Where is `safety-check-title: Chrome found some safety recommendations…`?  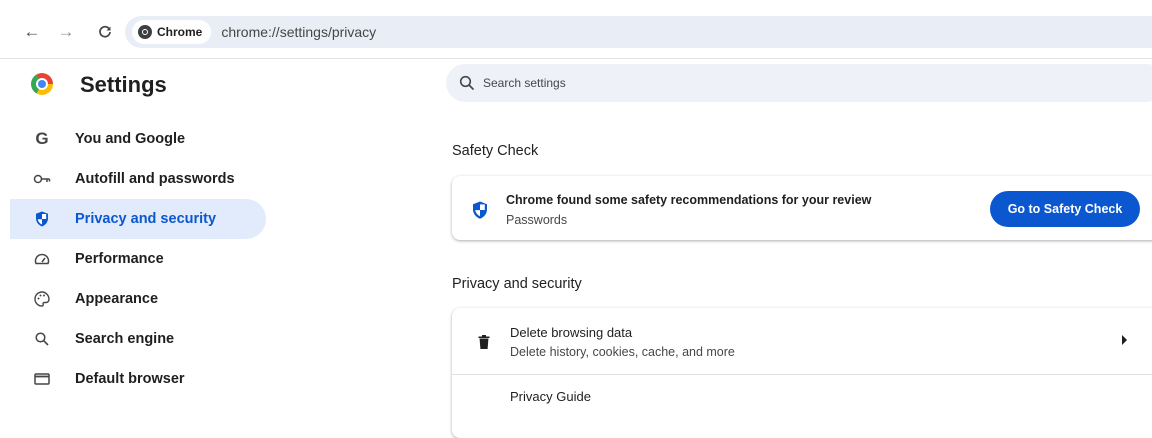
safety-check-title: Chrome found some safety recommendations… is located at coordinates (689, 200).